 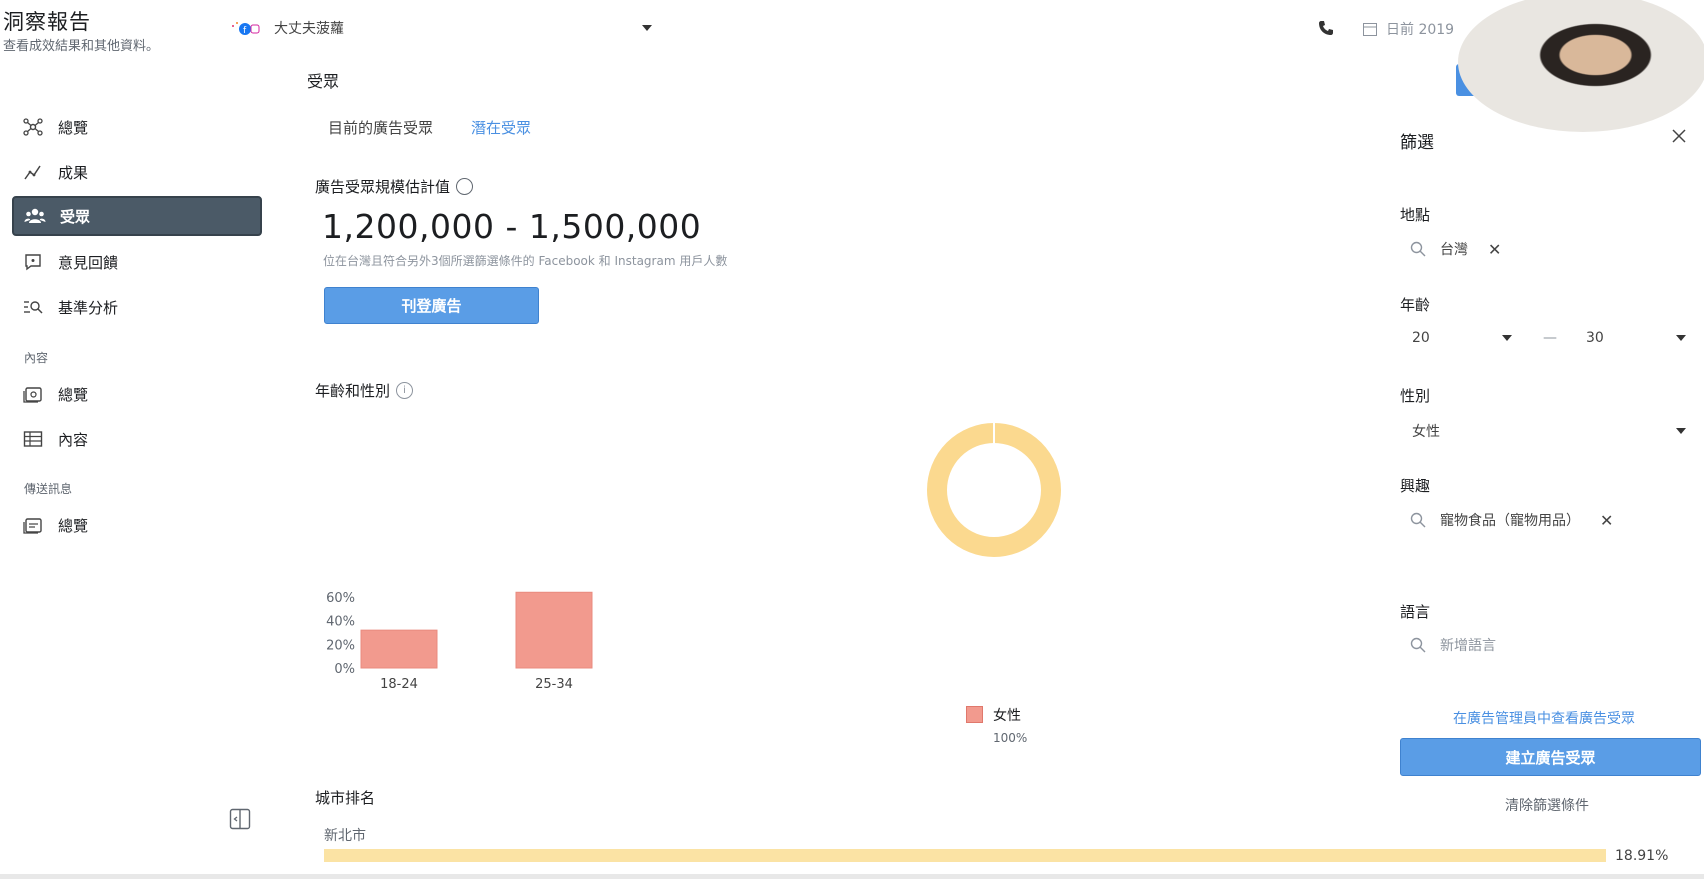 I want to click on table-icon, so click(x=33, y=439).